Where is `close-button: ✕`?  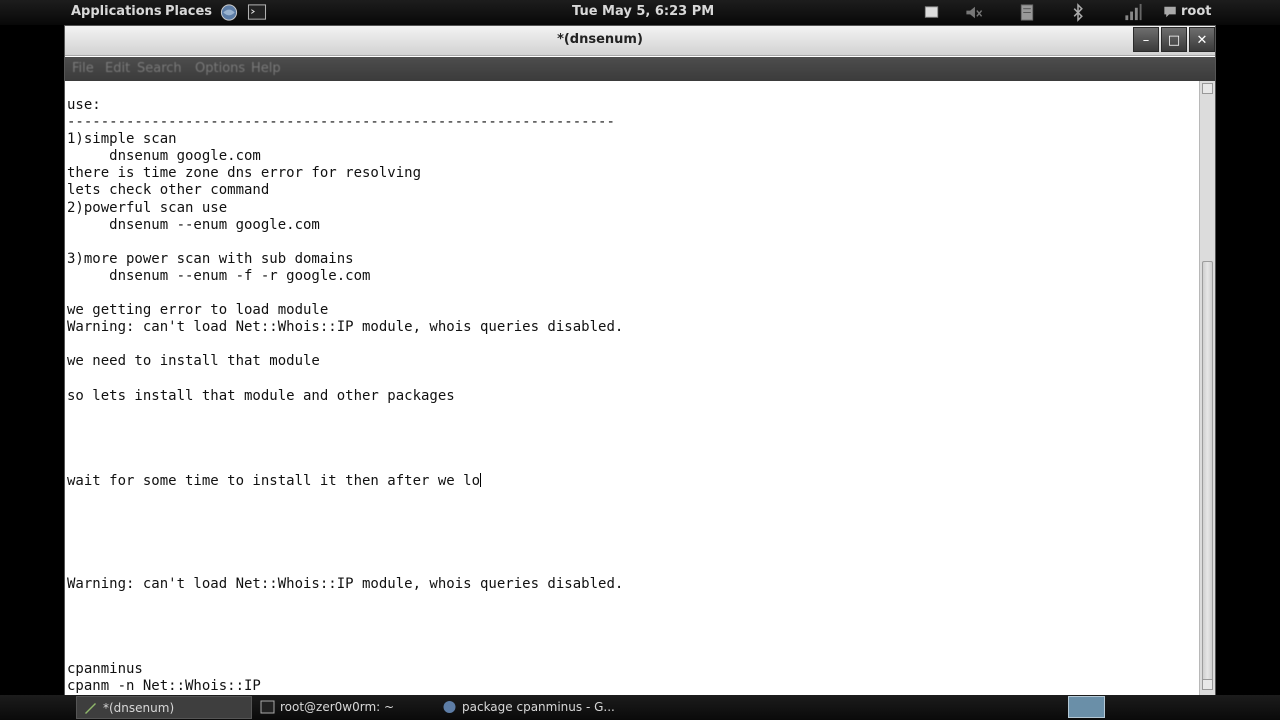
close-button: ✕ is located at coordinates (1202, 39).